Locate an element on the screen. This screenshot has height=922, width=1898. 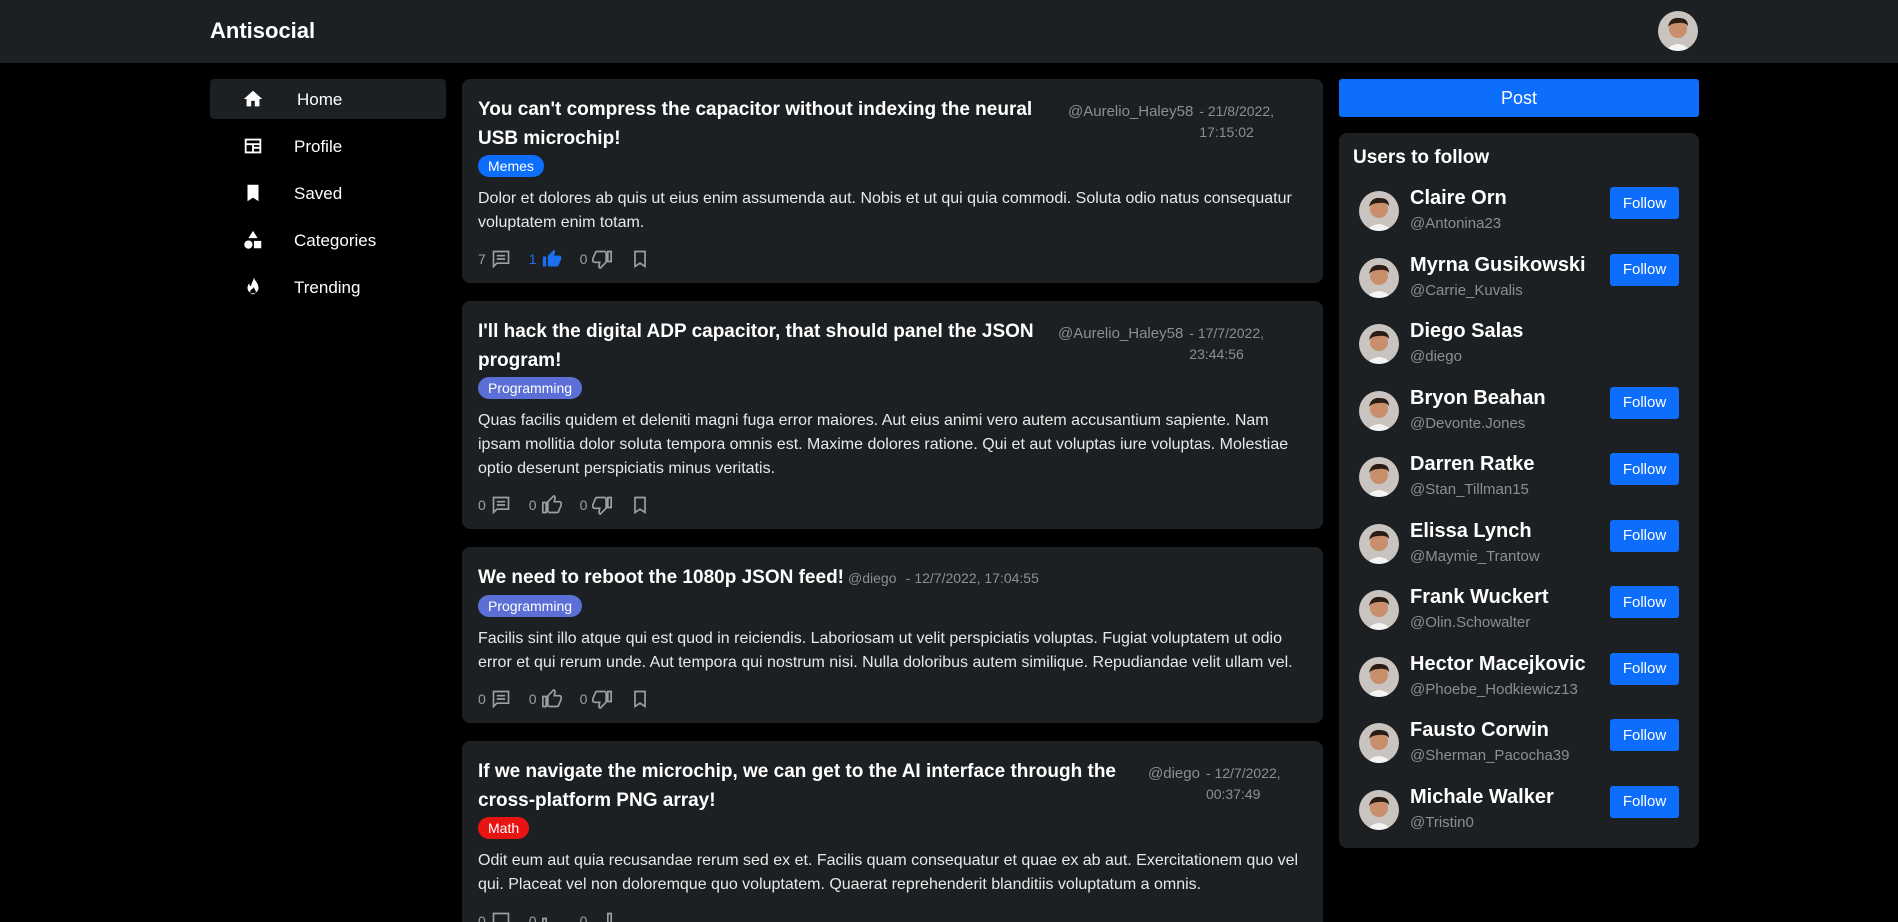
like-button: 1 is located at coordinates (545, 259).